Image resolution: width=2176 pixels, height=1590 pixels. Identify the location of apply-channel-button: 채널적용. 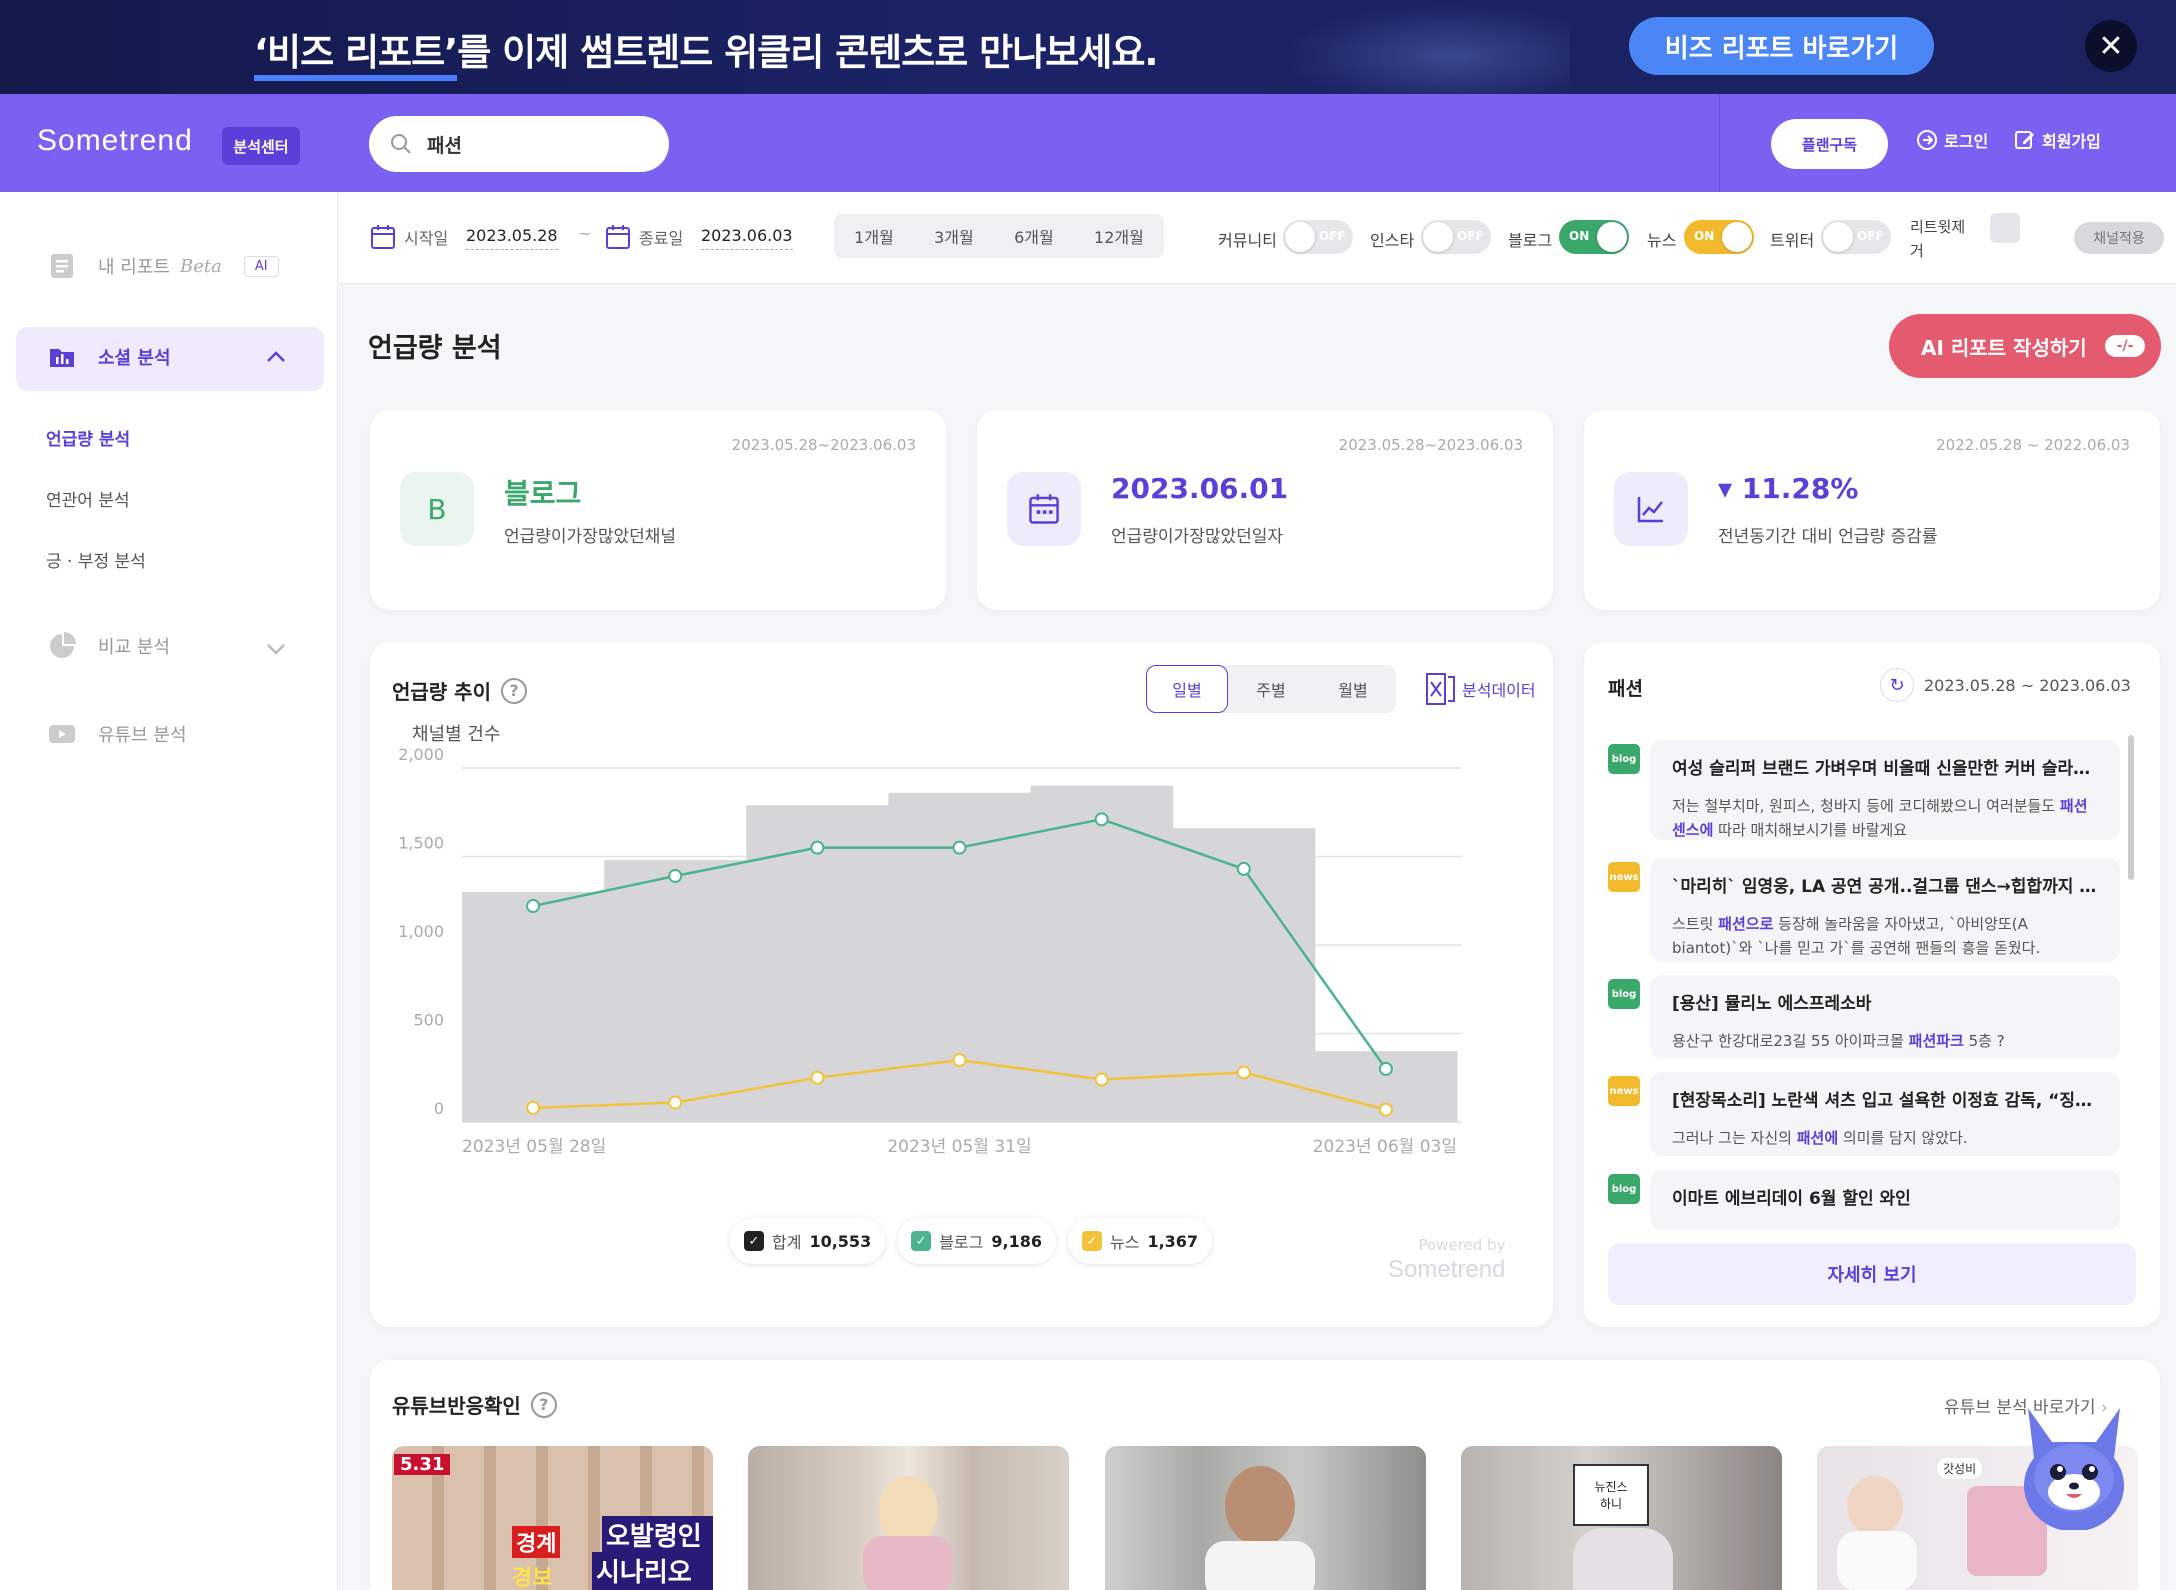
(2119, 238).